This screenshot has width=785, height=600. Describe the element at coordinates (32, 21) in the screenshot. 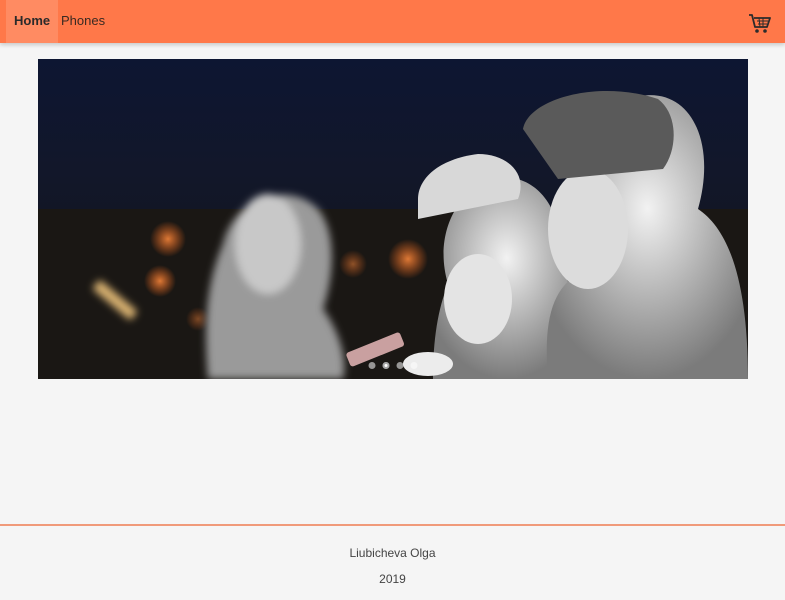

I see `nav-home-link: Home` at that location.